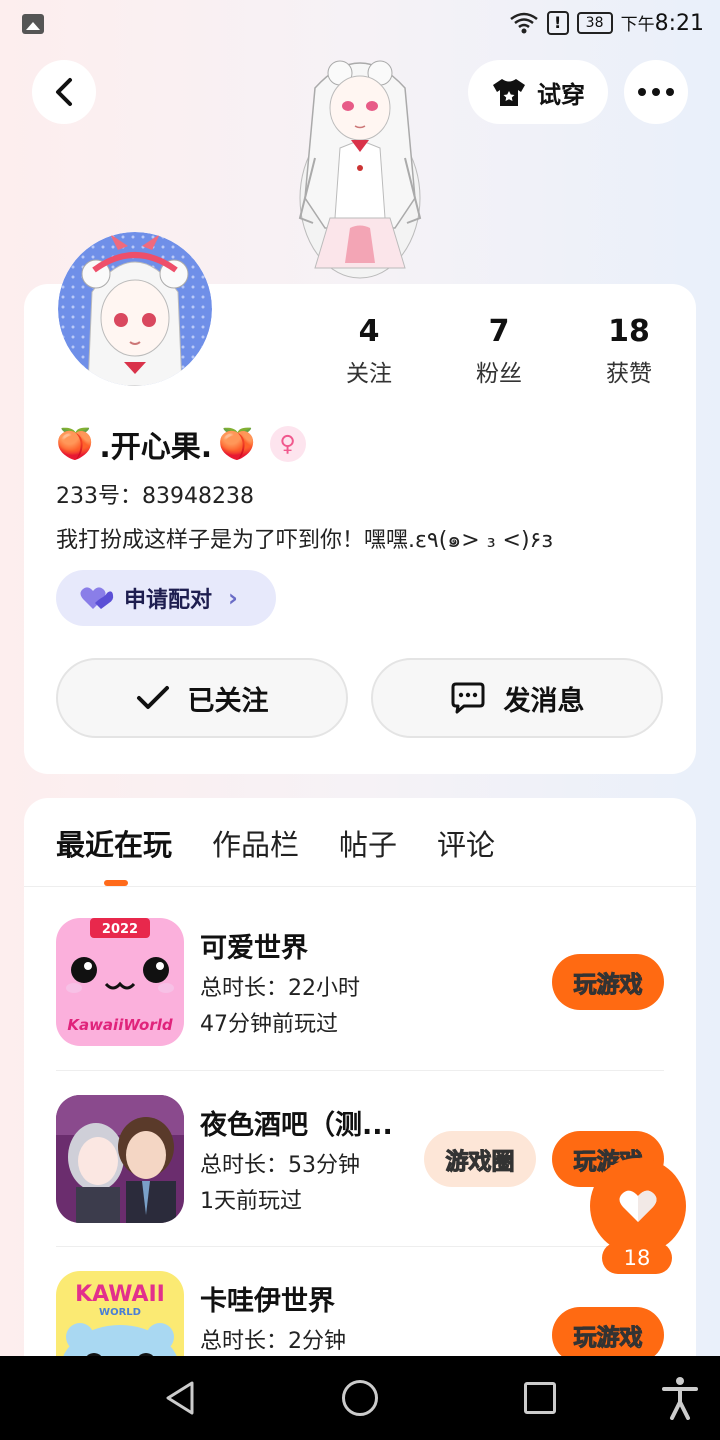 The height and width of the screenshot is (1440, 720). What do you see at coordinates (120, 1312) in the screenshot?
I see `icon-sub-text: WORLD` at bounding box center [120, 1312].